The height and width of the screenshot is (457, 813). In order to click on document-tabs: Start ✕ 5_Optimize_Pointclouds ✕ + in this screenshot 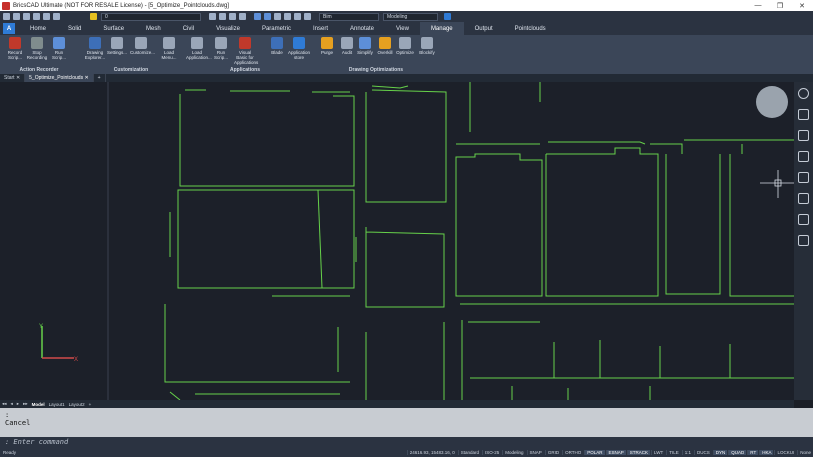, I will do `click(406, 78)`.